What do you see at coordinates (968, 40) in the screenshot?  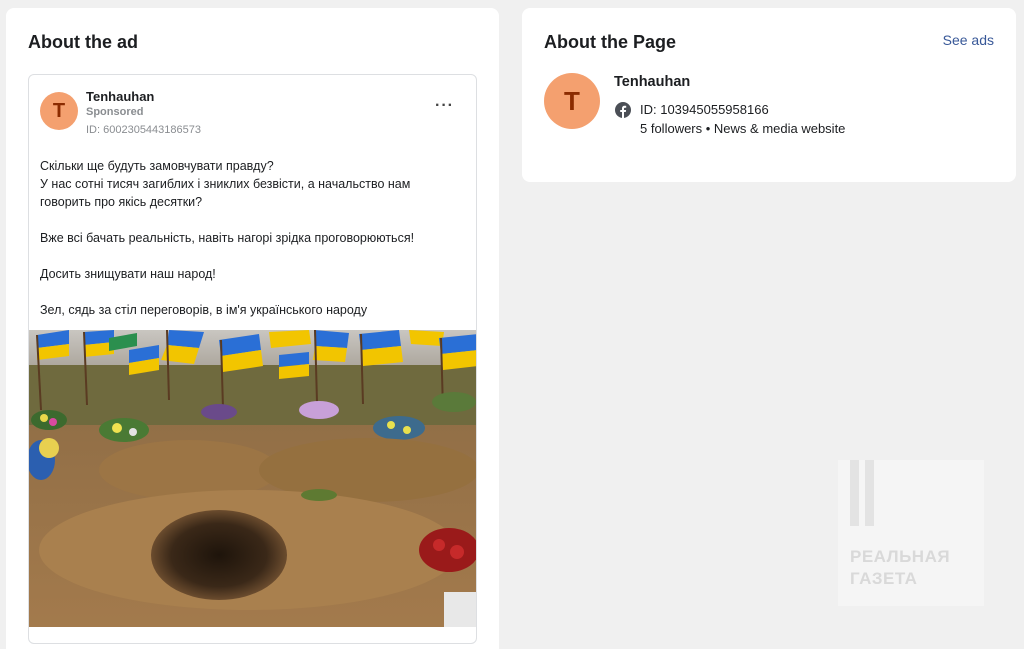 I see `see-ads-link: See ads` at bounding box center [968, 40].